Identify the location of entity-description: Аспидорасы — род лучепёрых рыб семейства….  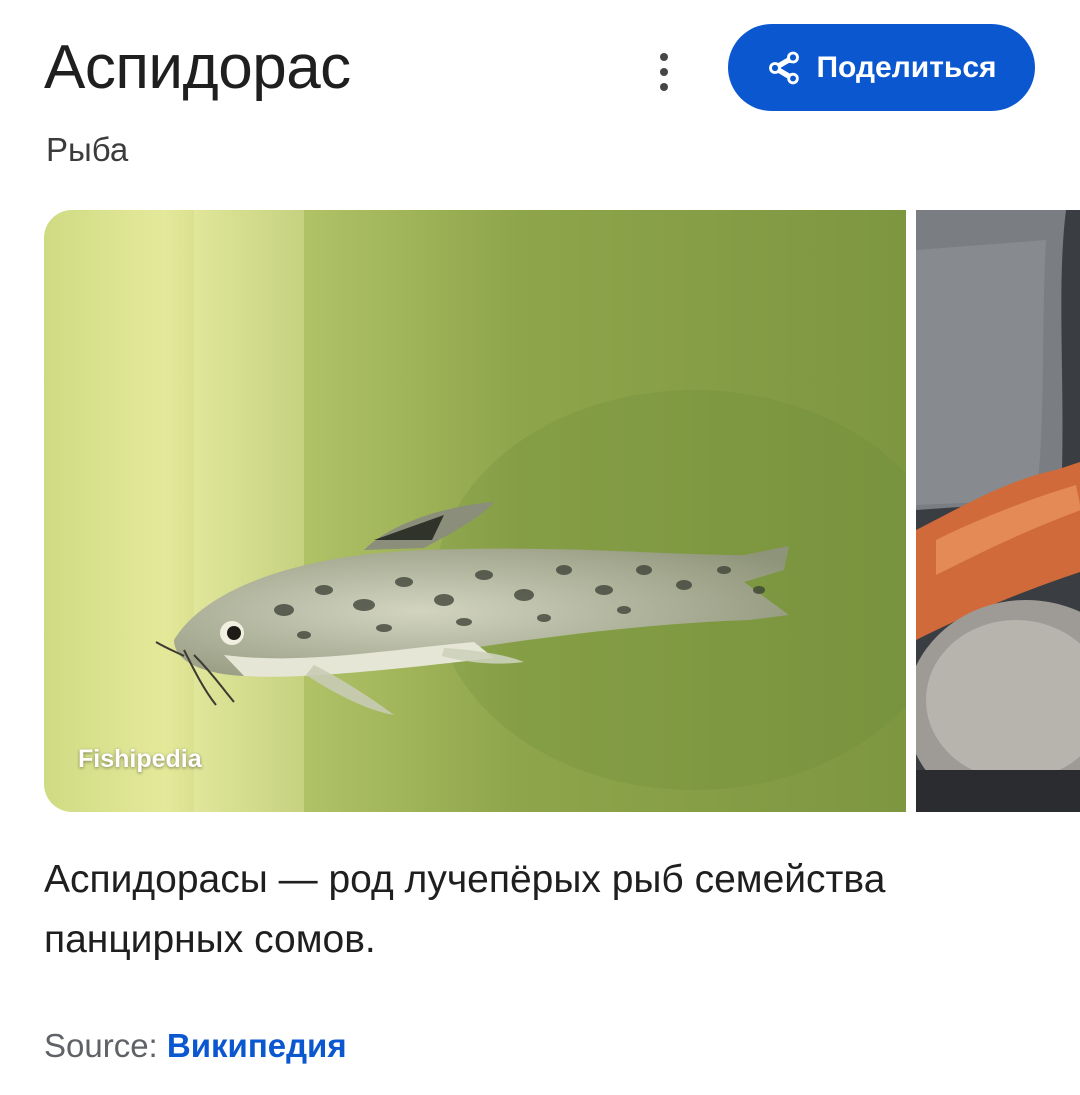
(465, 909).